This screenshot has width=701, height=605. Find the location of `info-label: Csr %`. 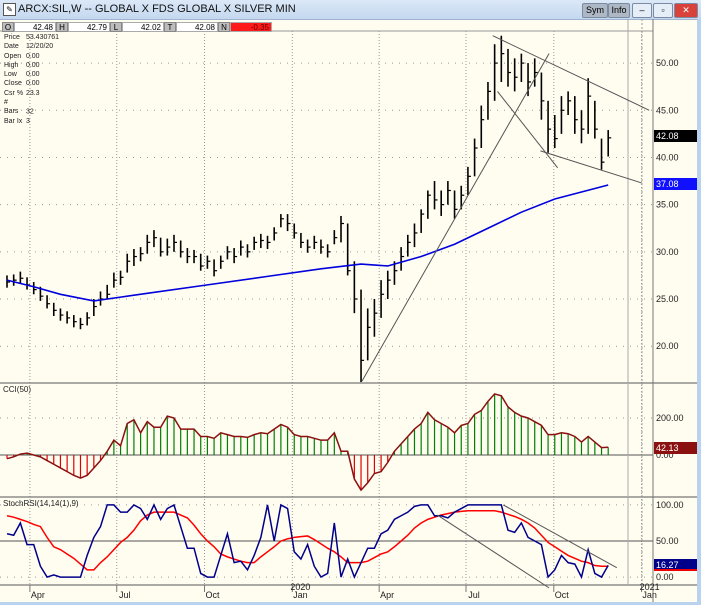

info-label: Csr % is located at coordinates (14, 93).